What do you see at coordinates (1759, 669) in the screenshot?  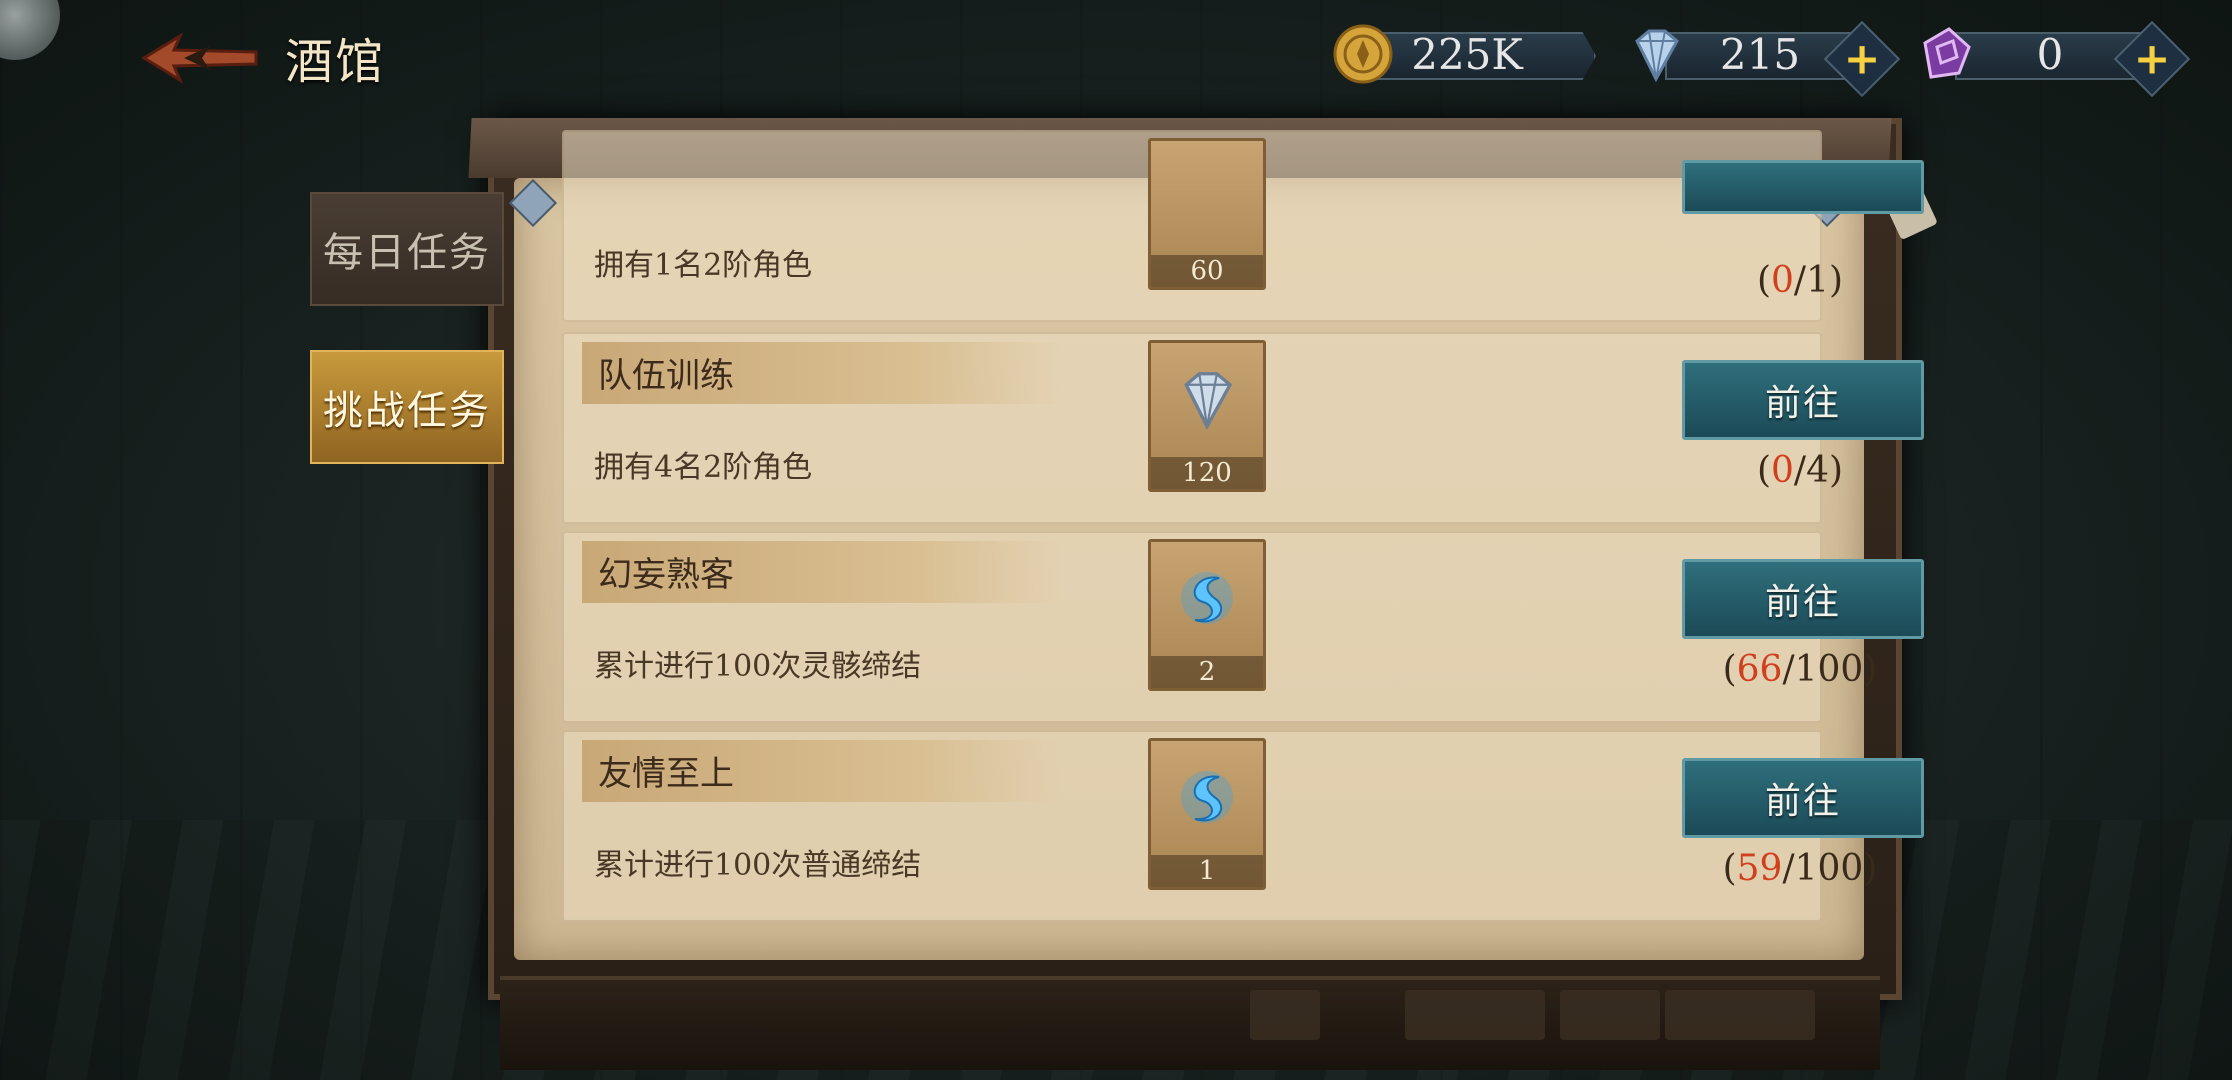 I see `progress-current: 66` at bounding box center [1759, 669].